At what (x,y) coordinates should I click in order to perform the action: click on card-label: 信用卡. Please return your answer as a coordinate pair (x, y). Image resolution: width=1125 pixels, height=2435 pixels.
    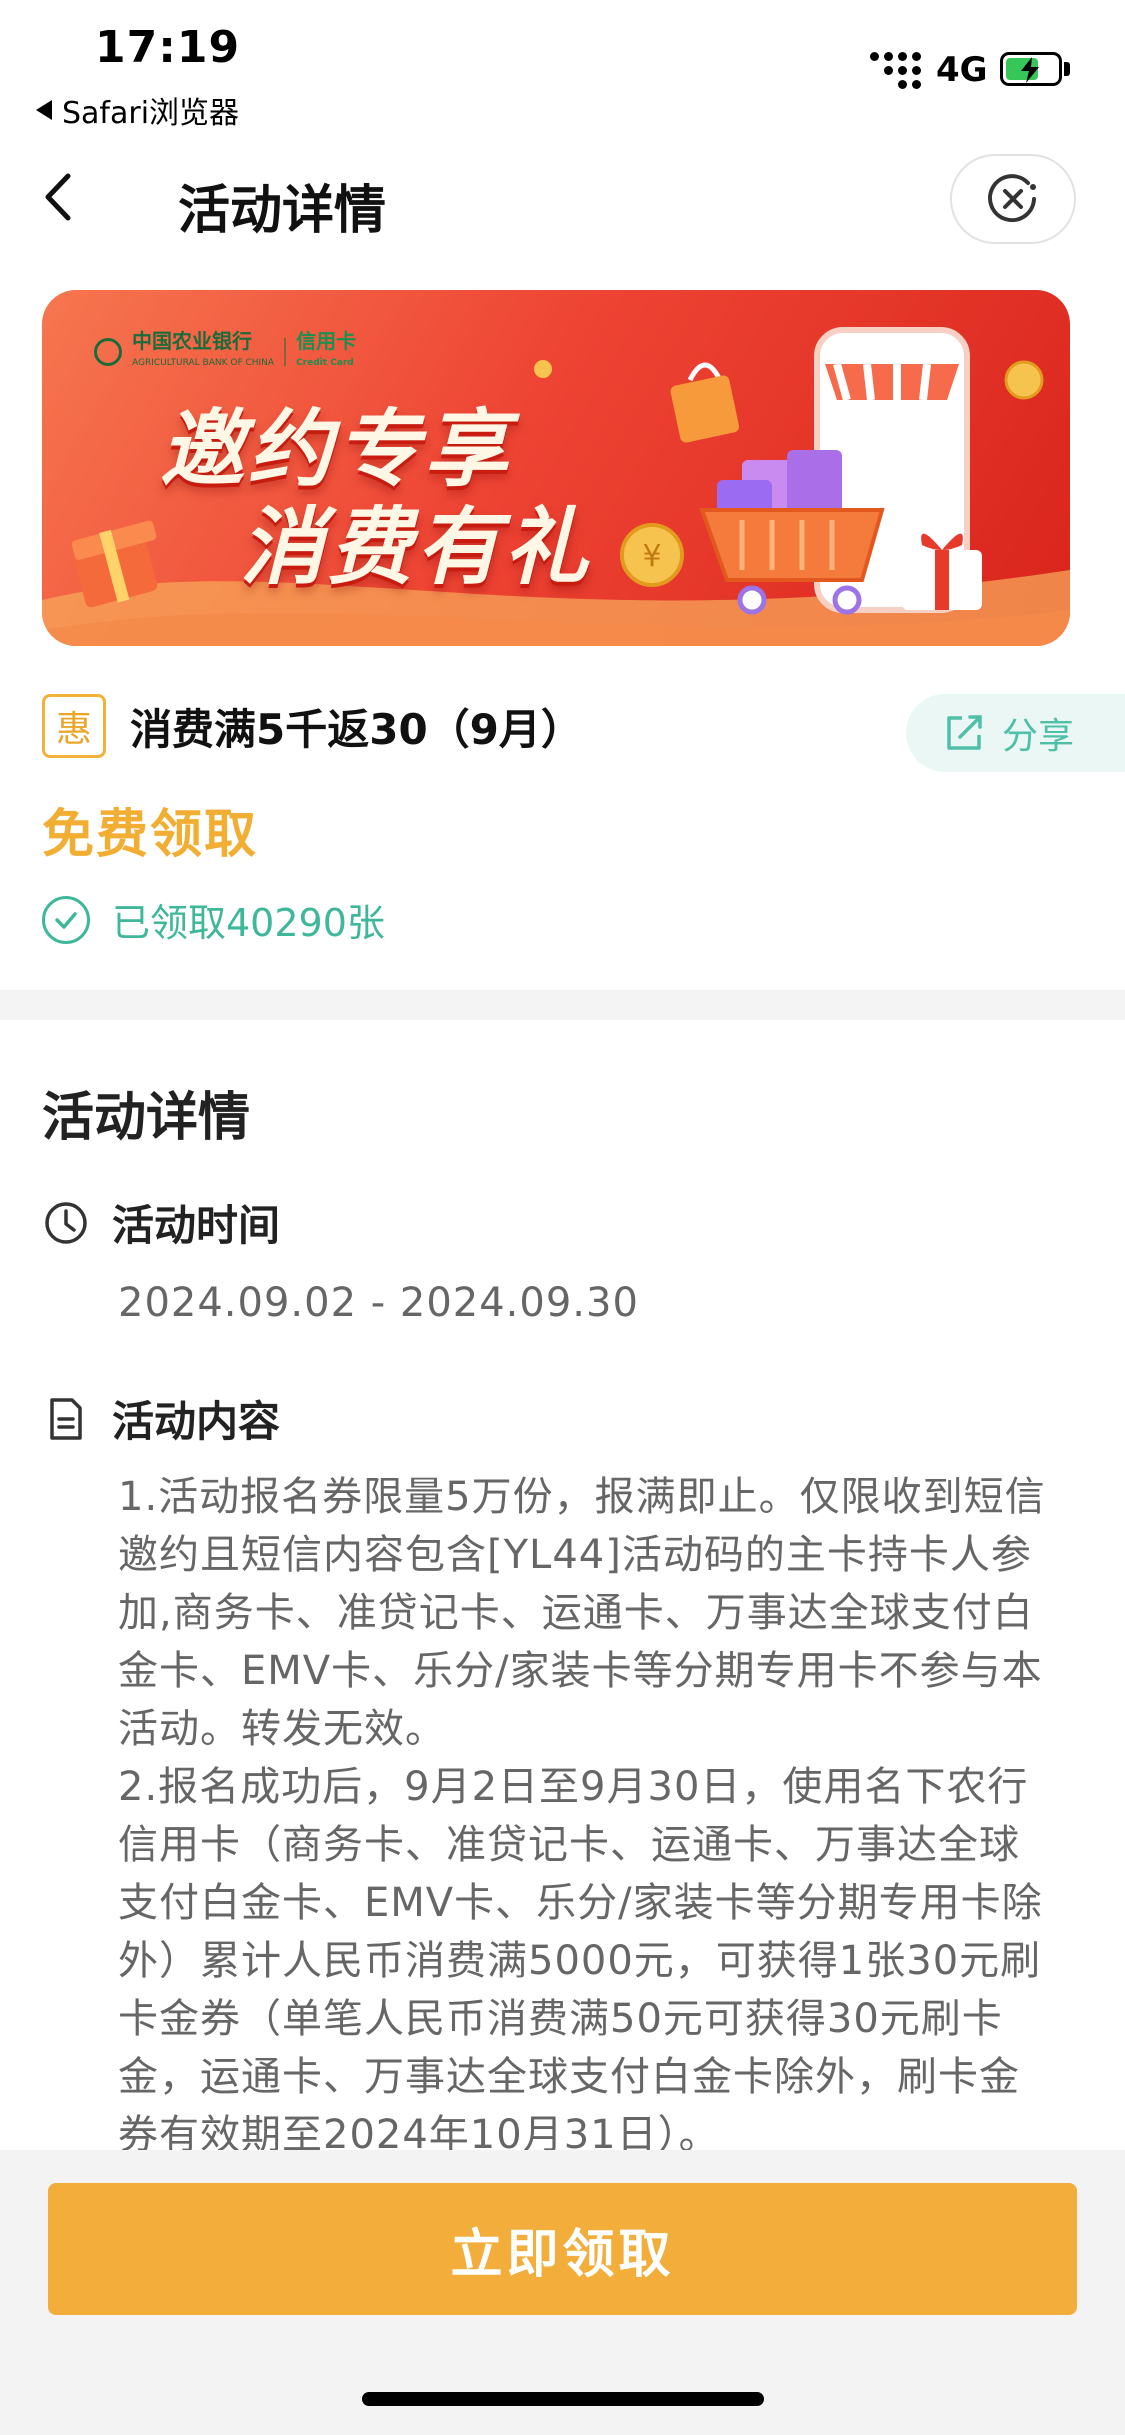
    Looking at the image, I should click on (326, 341).